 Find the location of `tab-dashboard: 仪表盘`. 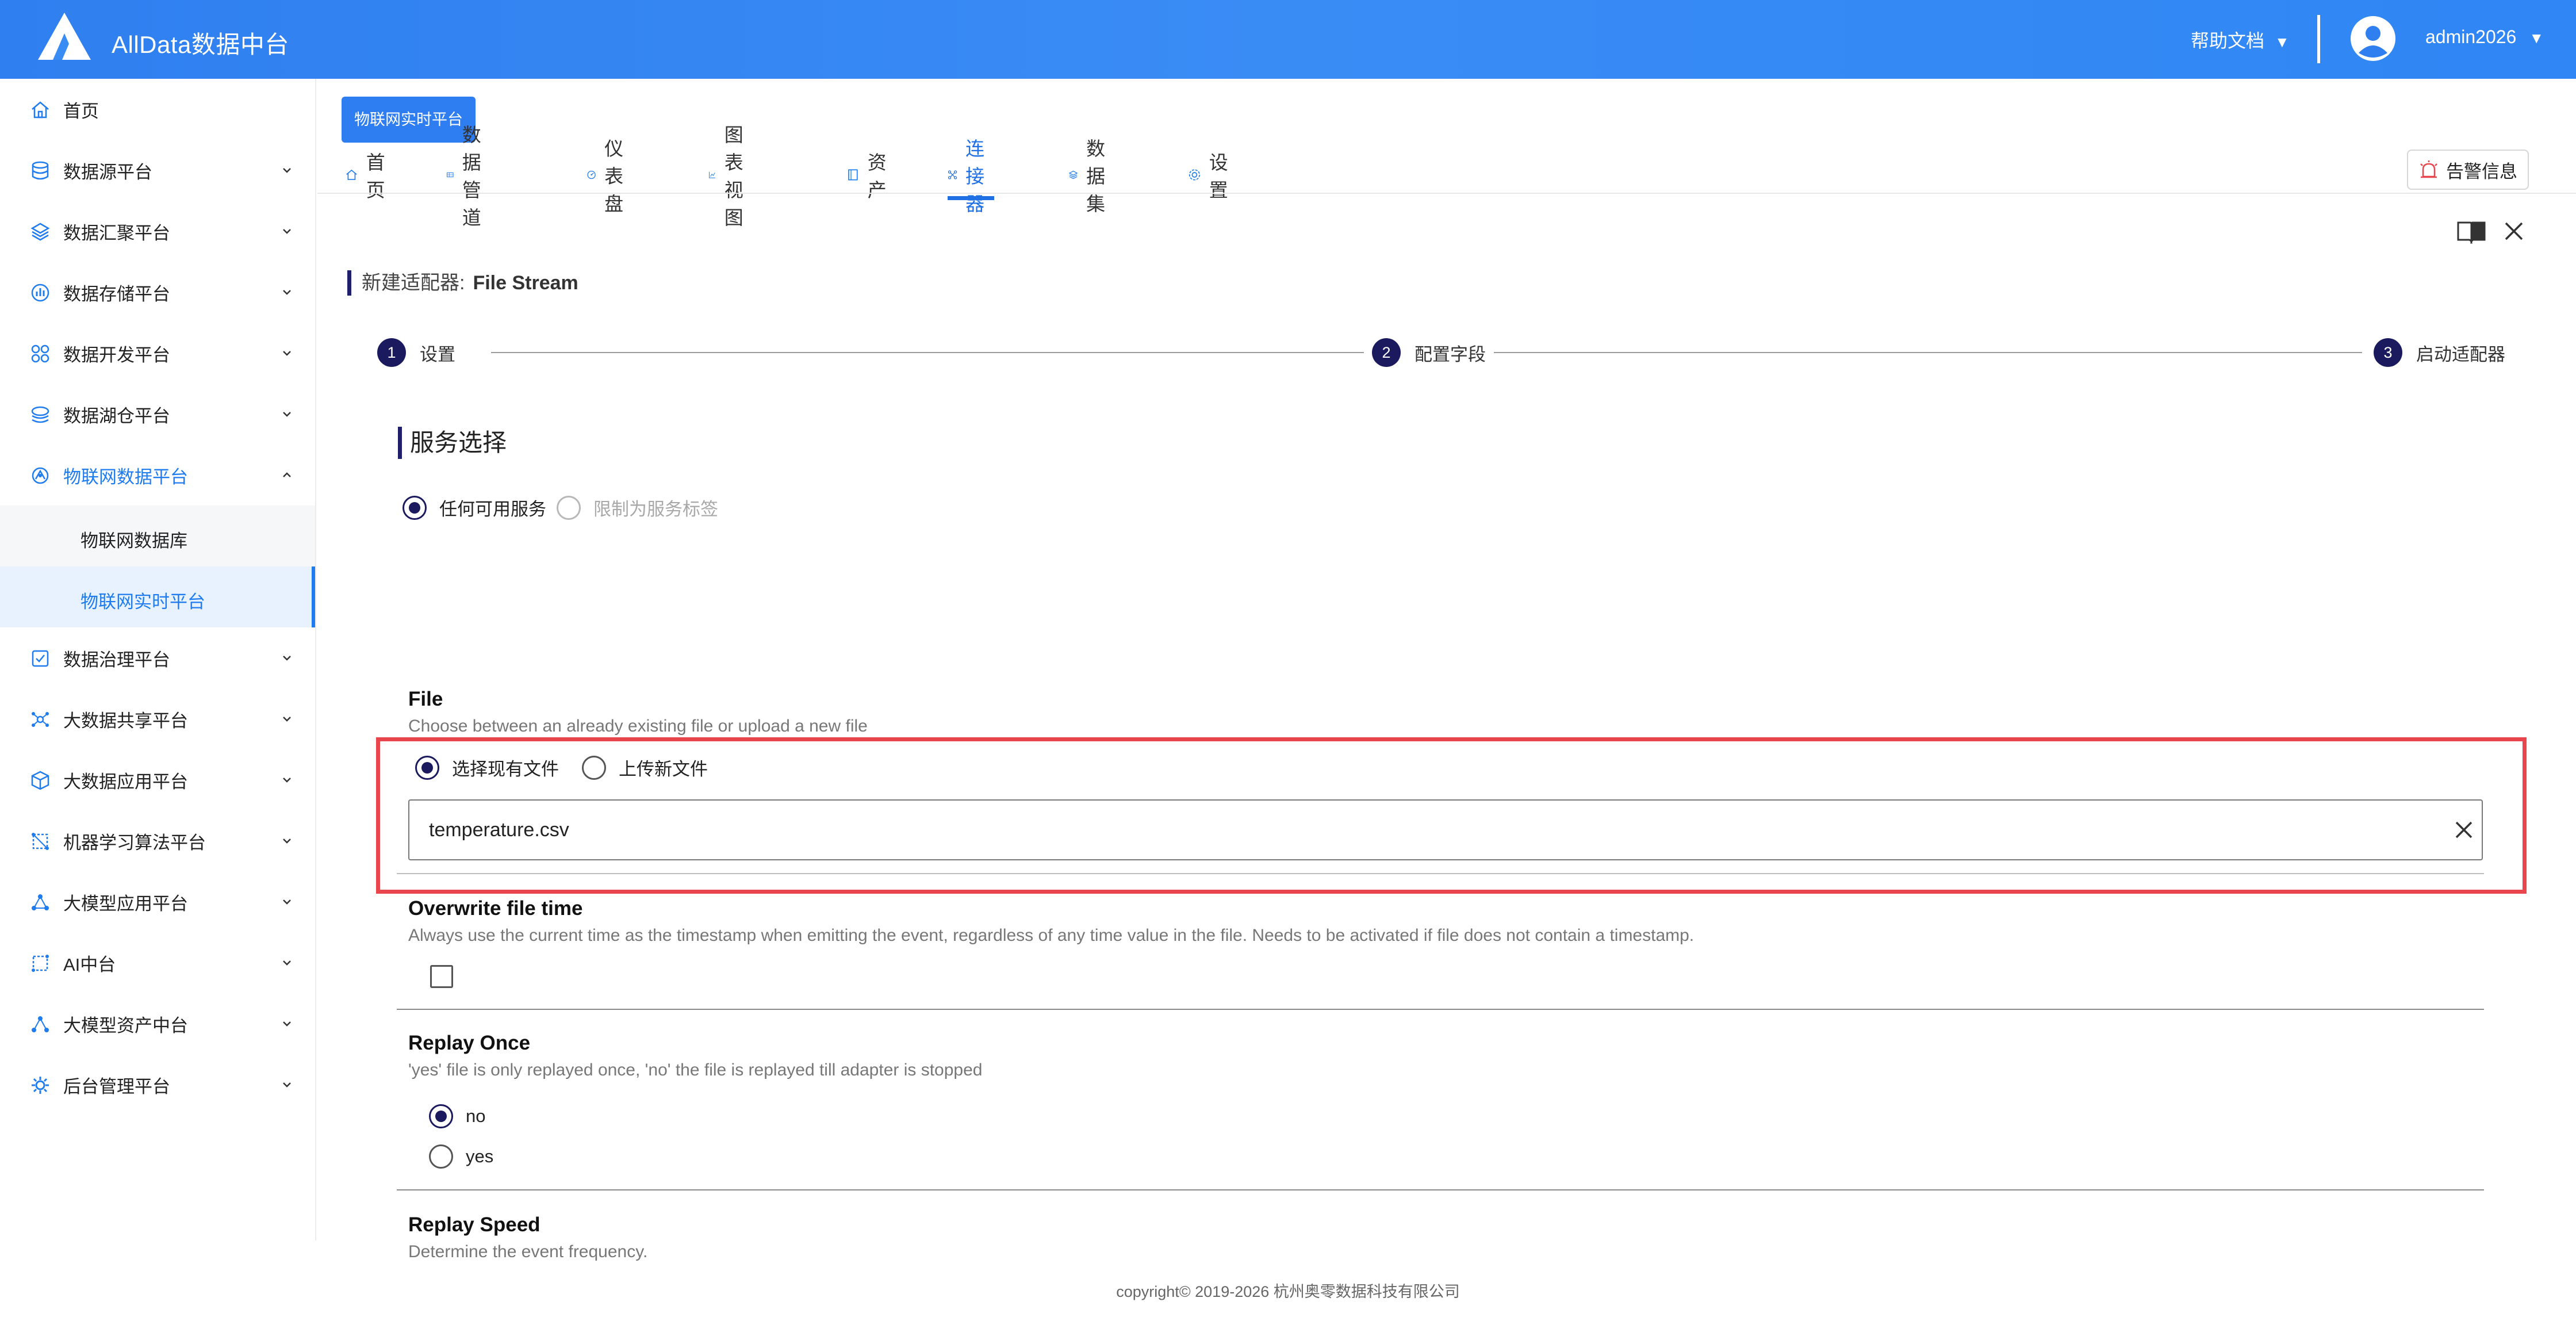

tab-dashboard: 仪表盘 is located at coordinates (609, 176).